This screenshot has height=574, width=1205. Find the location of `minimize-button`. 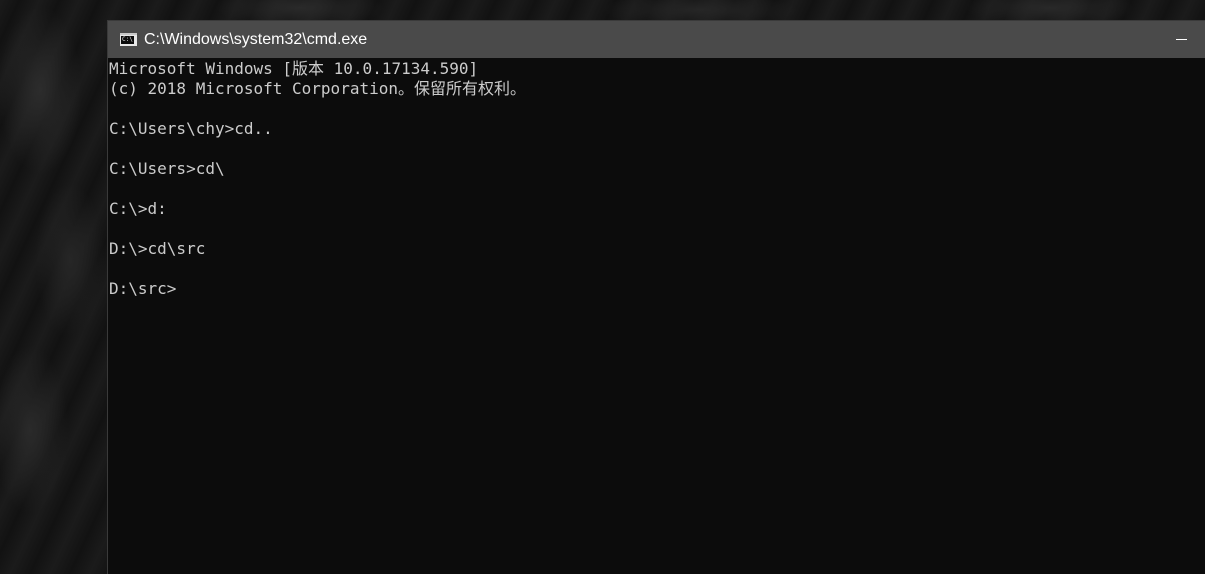

minimize-button is located at coordinates (1182, 39).